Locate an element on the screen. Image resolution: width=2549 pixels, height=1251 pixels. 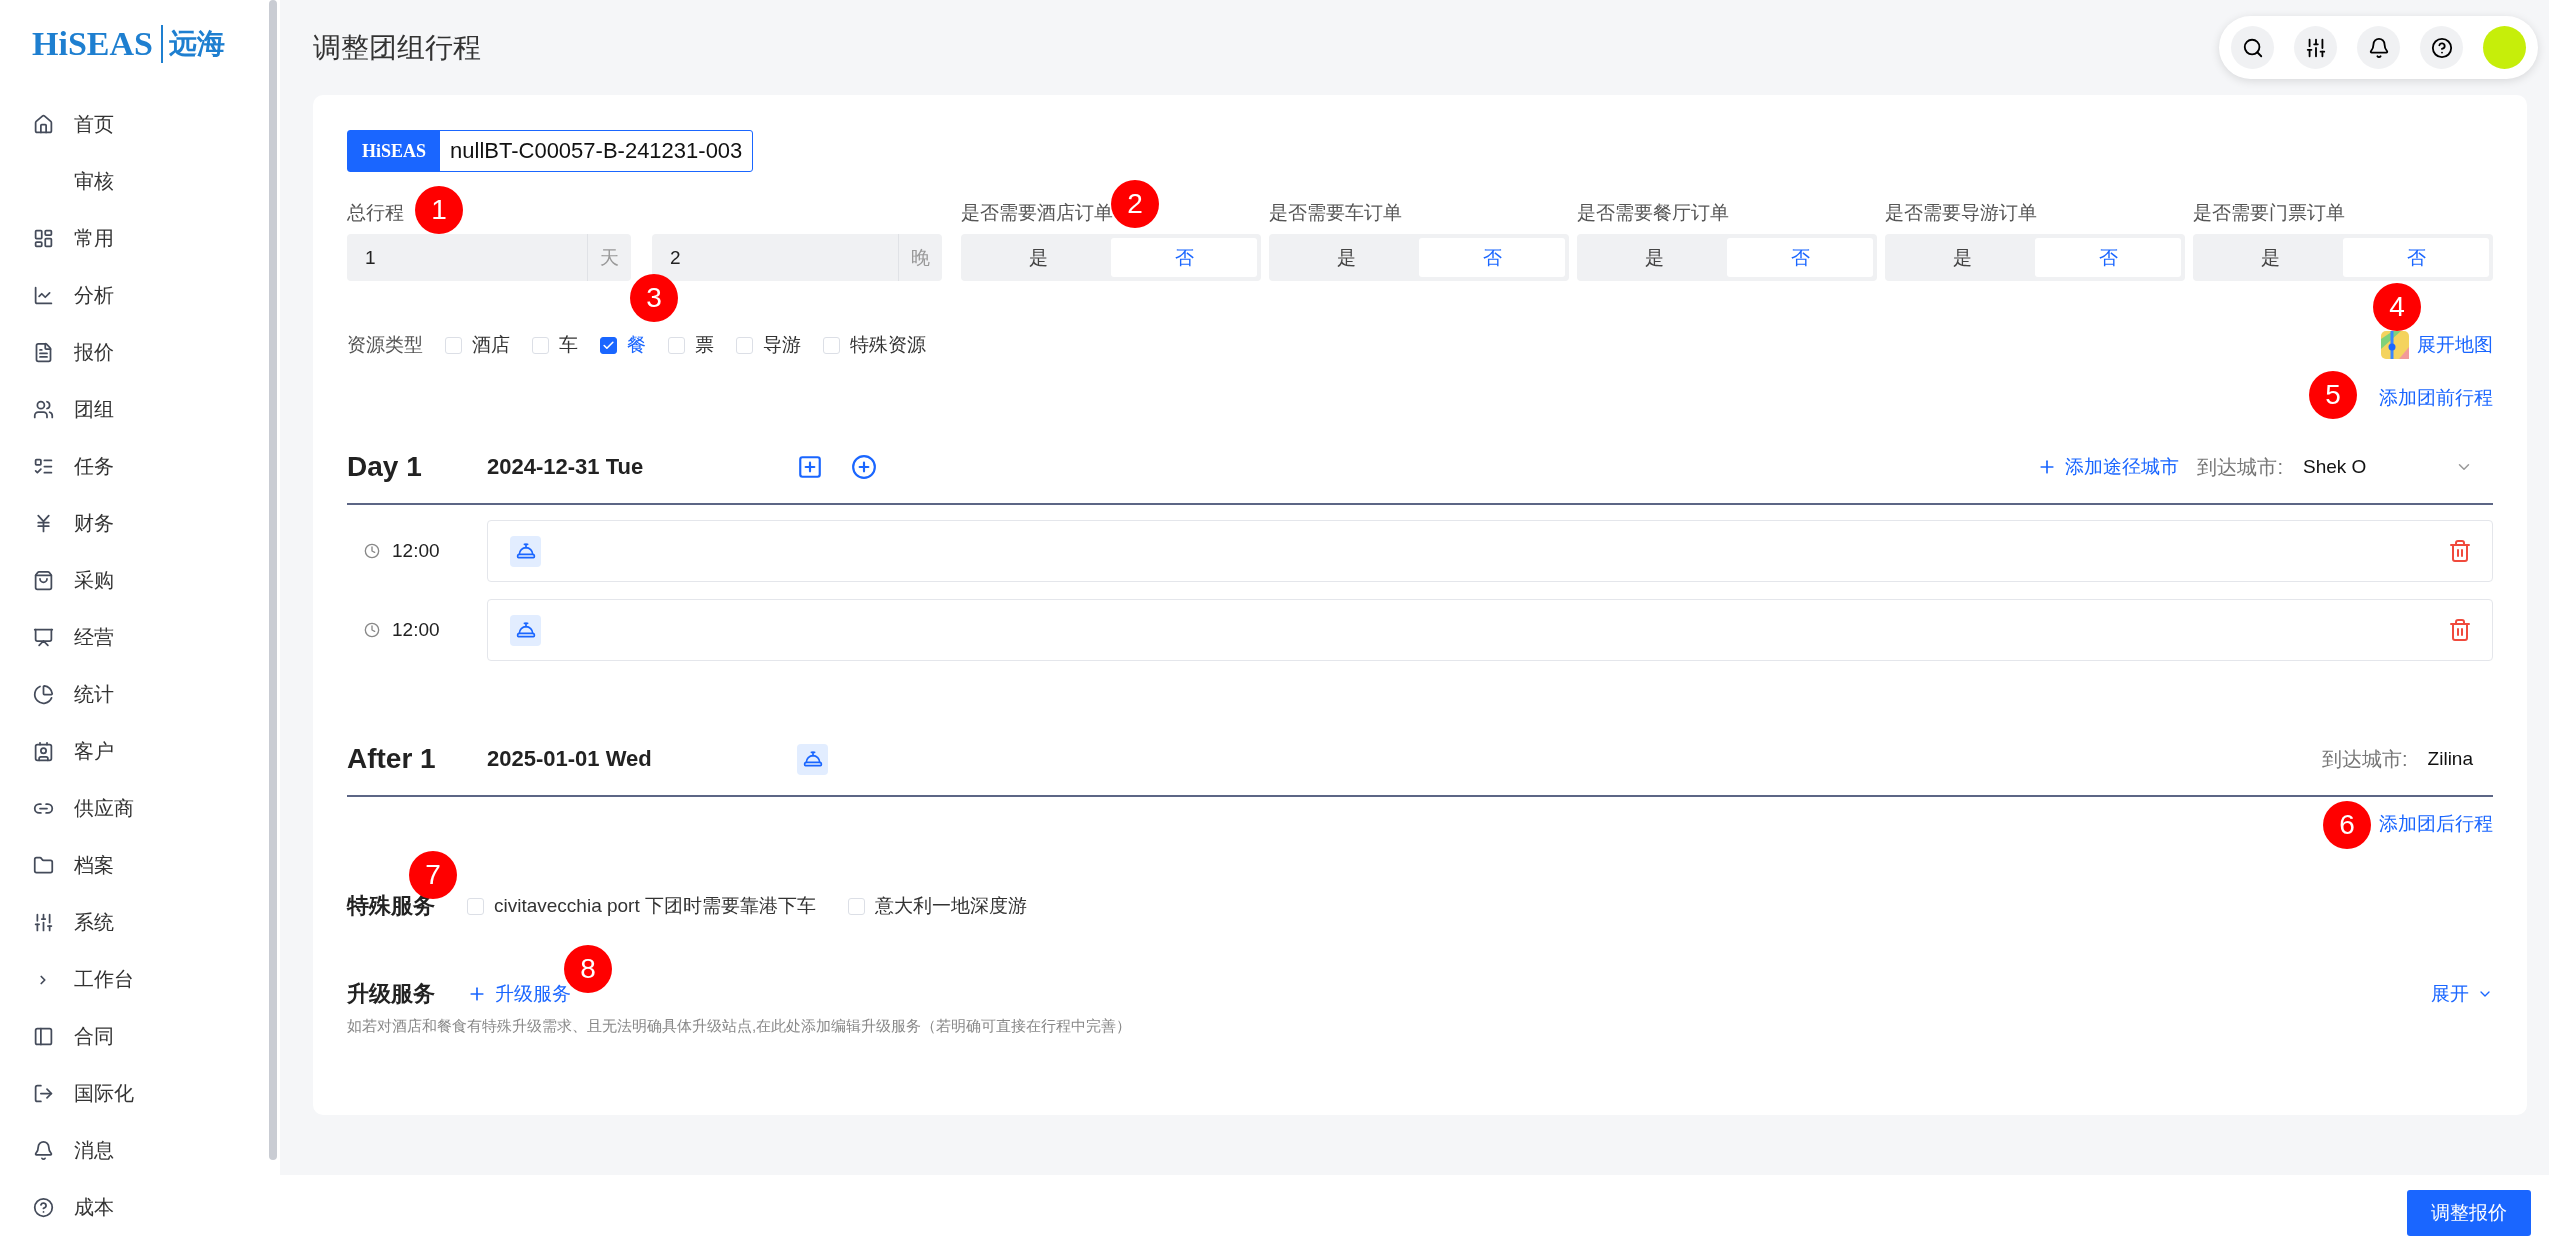
sidebar-item: 合同 is located at coordinates (140, 1036).